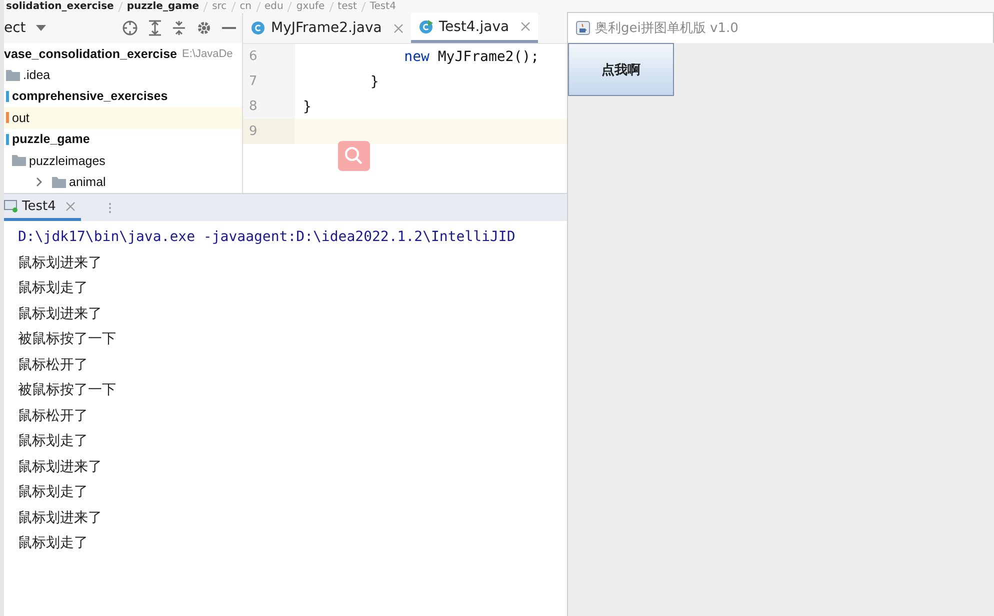 The height and width of the screenshot is (616, 994). I want to click on class-icon, so click(258, 28).